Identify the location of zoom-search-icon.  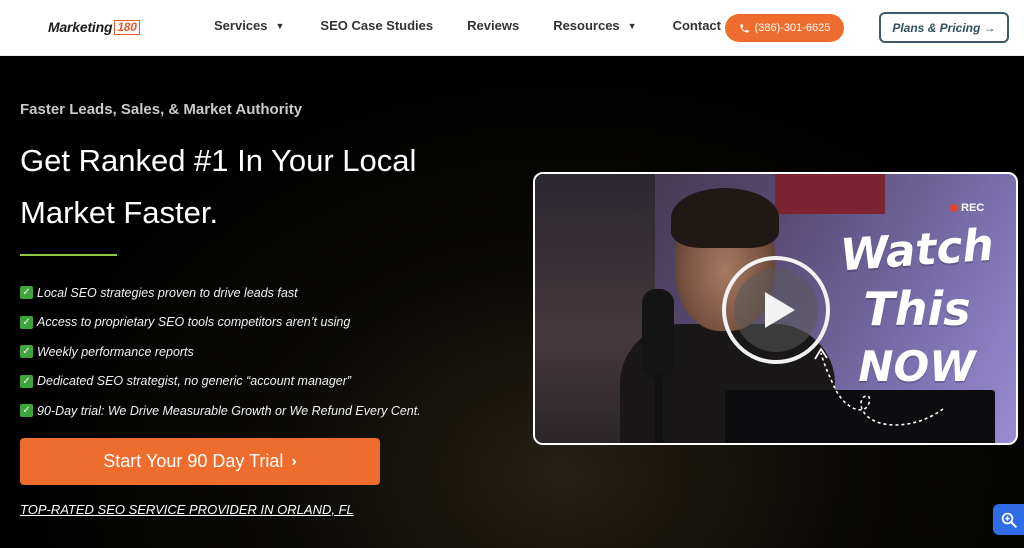
(1009, 520).